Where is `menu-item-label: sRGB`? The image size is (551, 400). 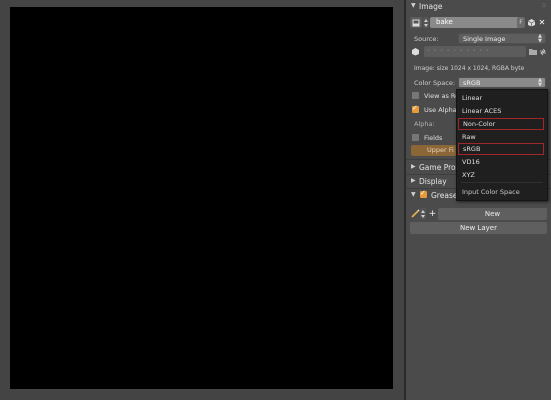
menu-item-label: sRGB is located at coordinates (472, 149).